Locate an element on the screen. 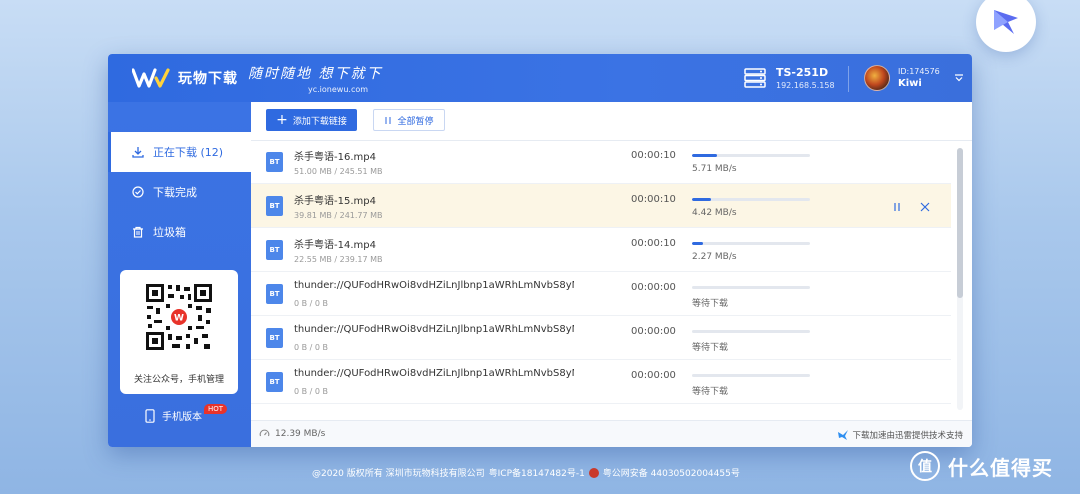  mobile-version-link: 手机版本 is located at coordinates (173, 415).